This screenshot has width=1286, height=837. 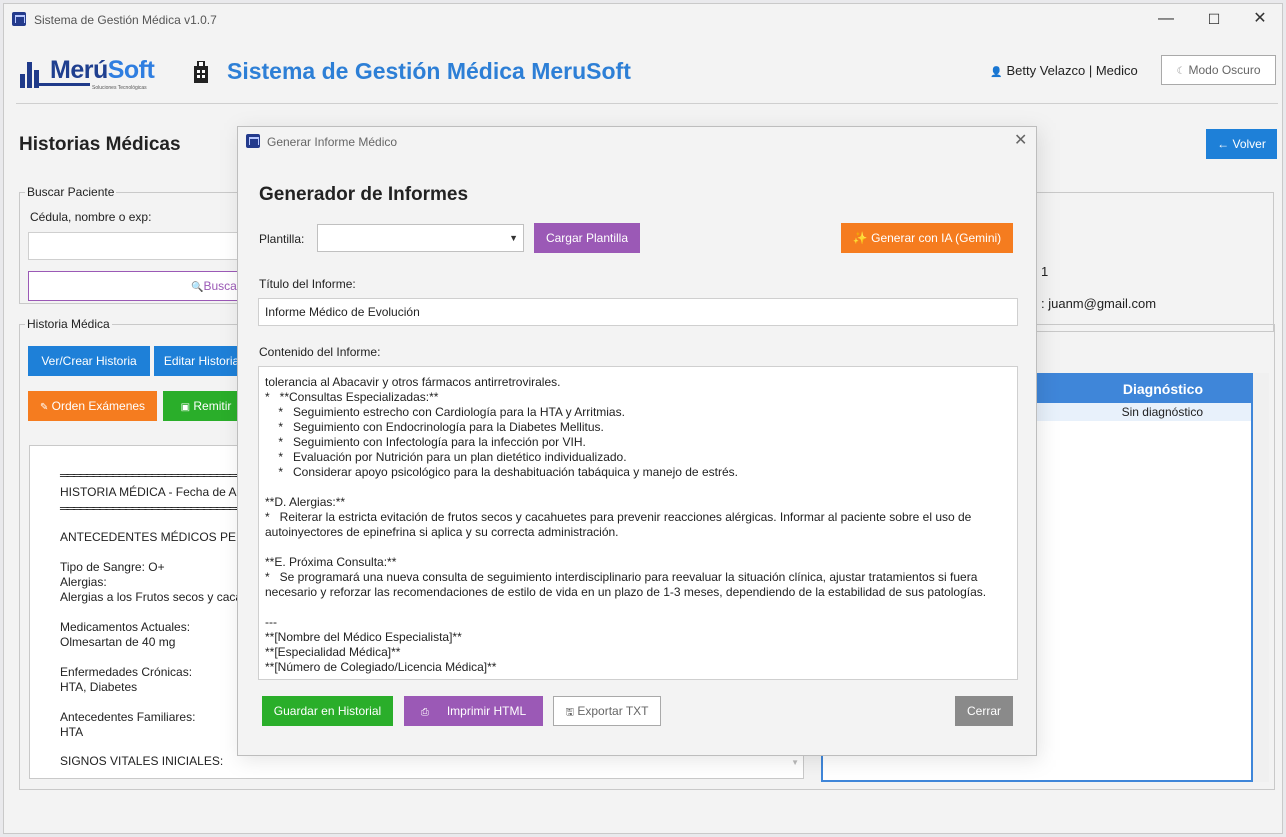 What do you see at coordinates (1241, 144) in the screenshot?
I see `back-button: ← Volver` at bounding box center [1241, 144].